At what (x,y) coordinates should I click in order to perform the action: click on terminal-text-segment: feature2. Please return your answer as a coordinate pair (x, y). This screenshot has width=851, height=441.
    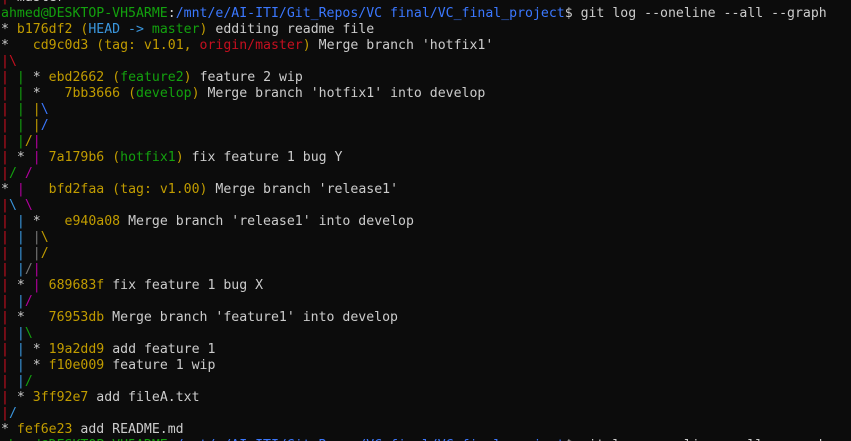
    Looking at the image, I should click on (152, 77).